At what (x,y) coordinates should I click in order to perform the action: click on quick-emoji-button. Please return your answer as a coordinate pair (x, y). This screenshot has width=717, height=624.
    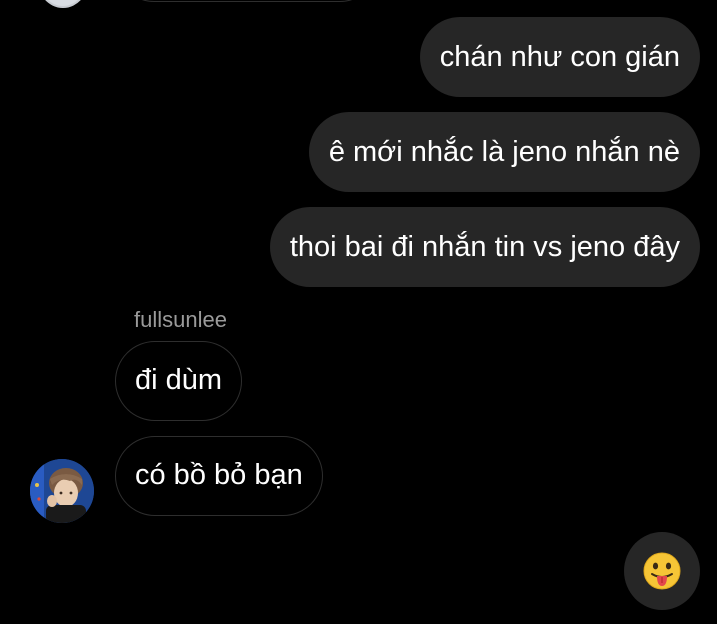
    Looking at the image, I should click on (662, 571).